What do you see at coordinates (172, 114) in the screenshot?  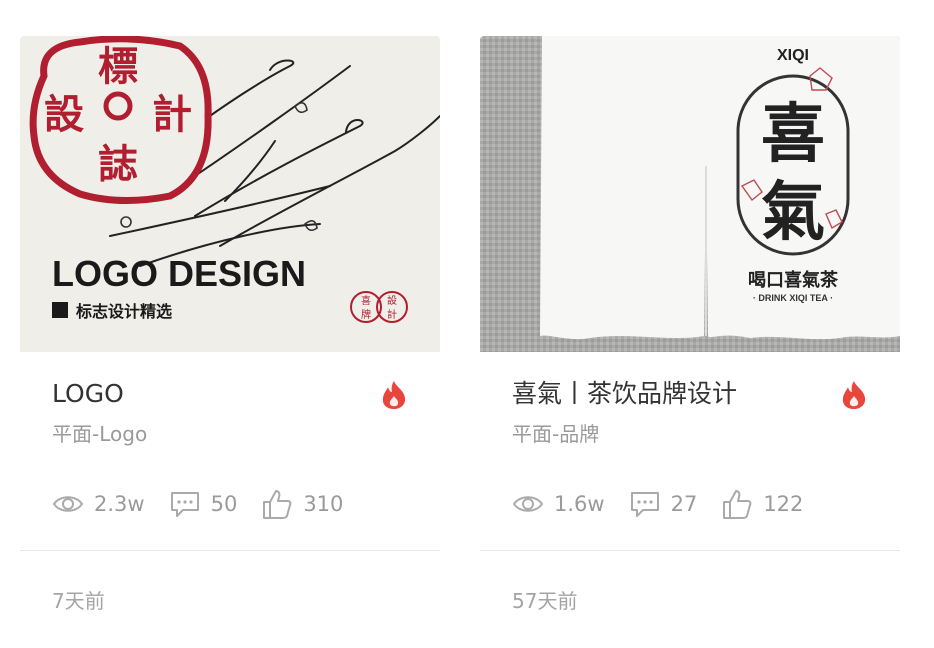 I see `seal-char: 計` at bounding box center [172, 114].